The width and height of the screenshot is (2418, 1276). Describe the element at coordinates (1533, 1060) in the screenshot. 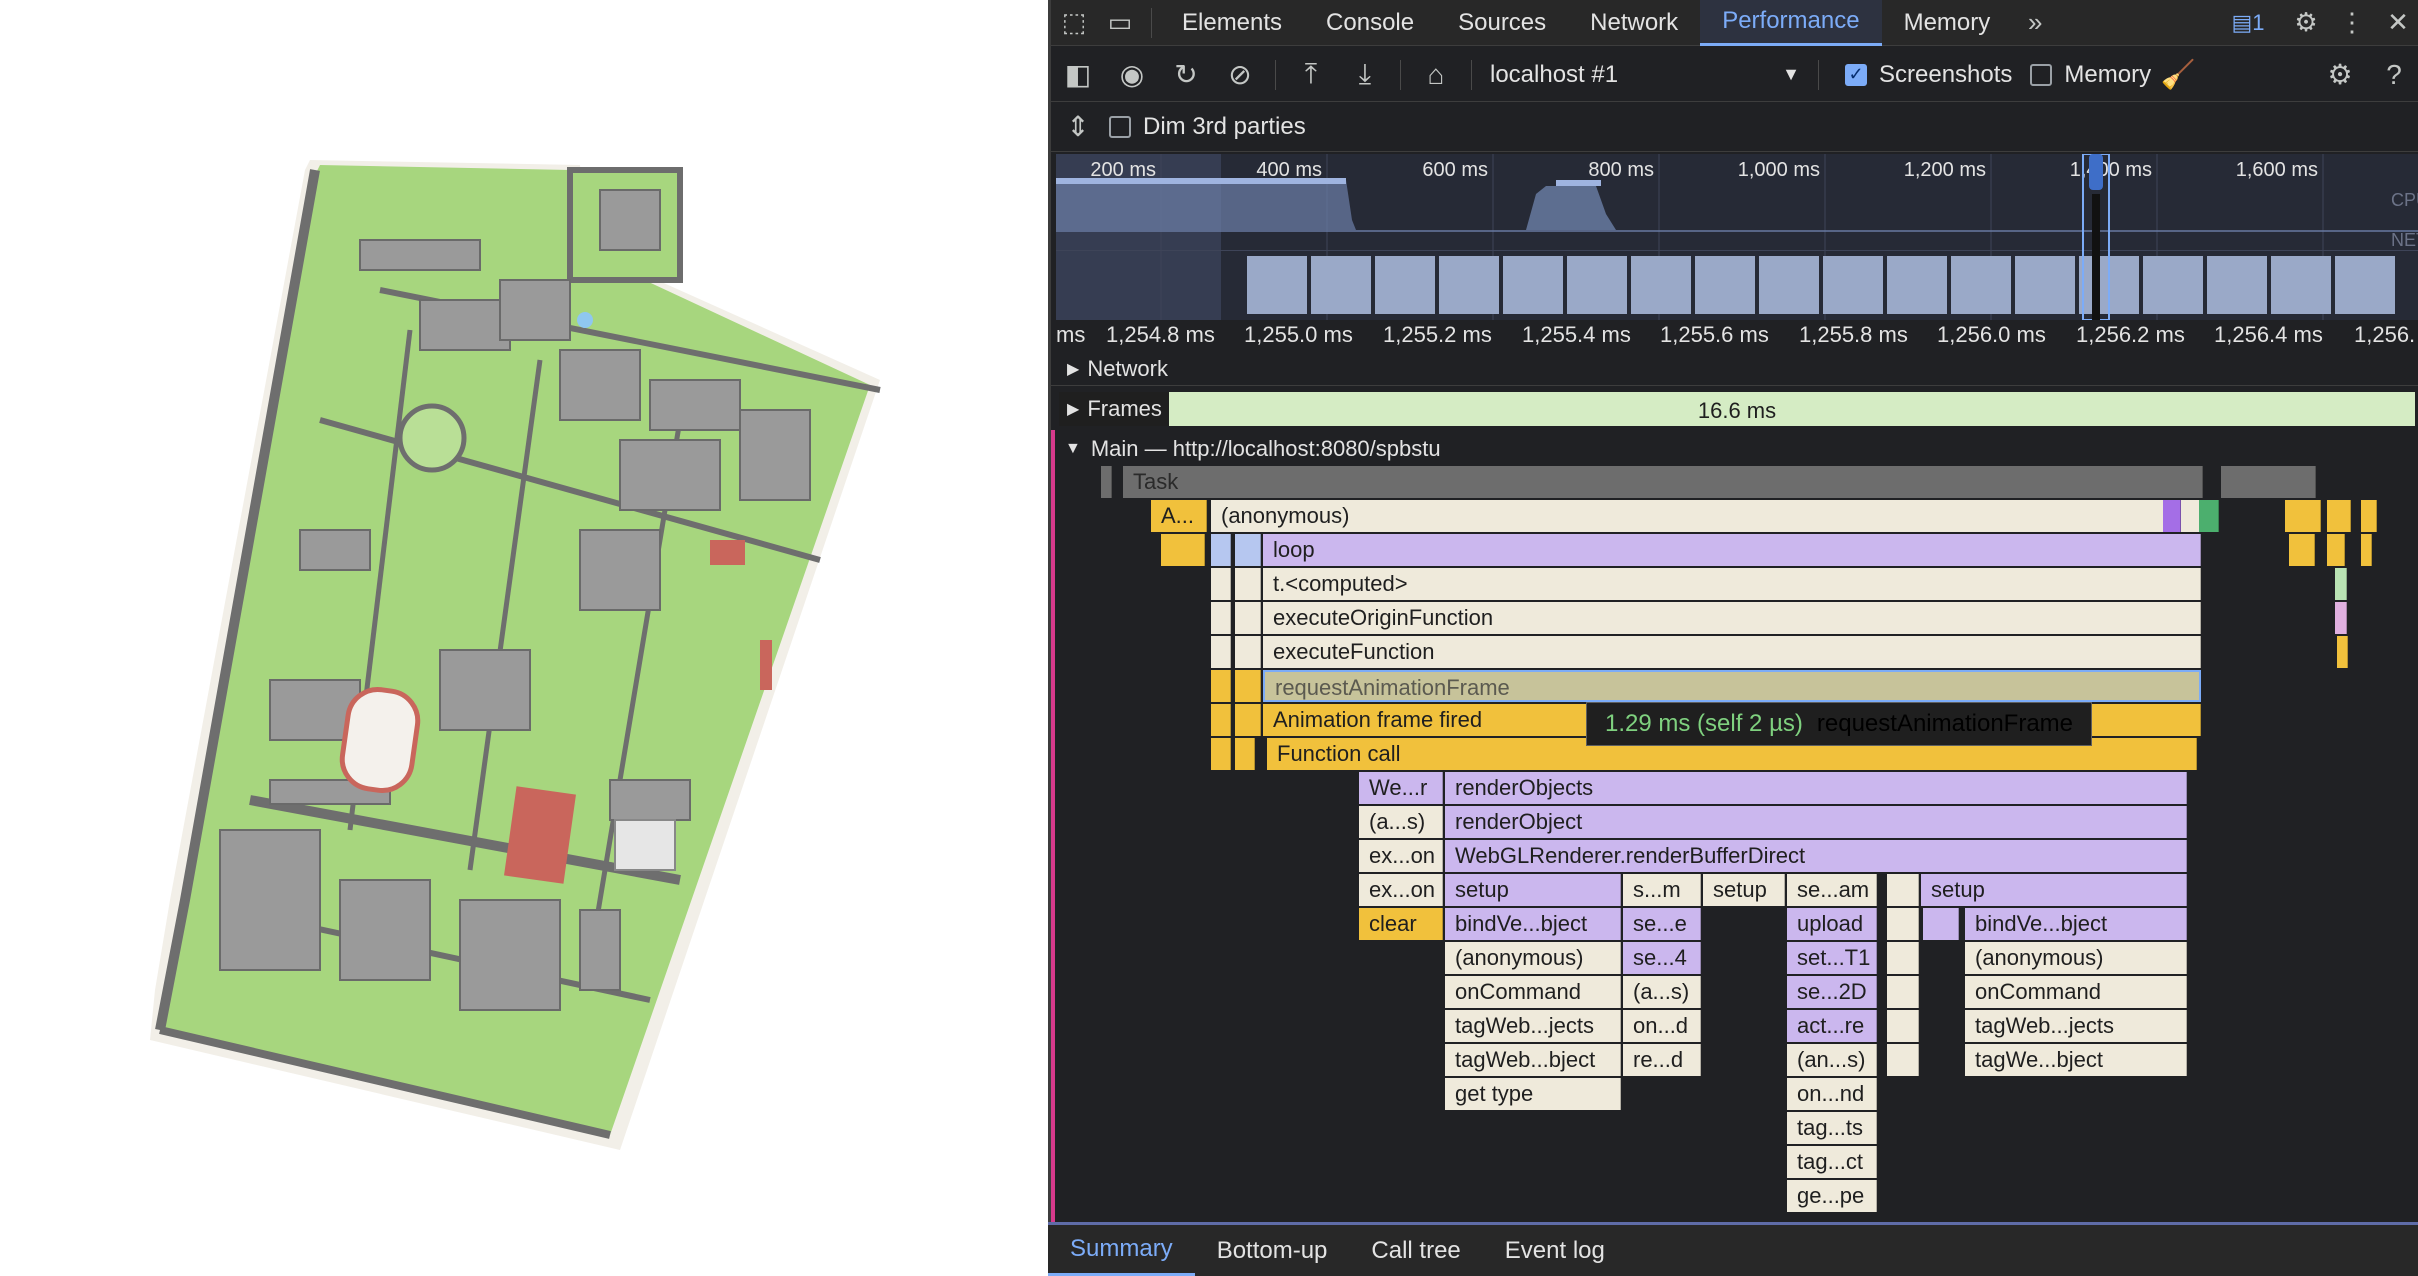

I see `flame-block: tagWeb...bject` at that location.